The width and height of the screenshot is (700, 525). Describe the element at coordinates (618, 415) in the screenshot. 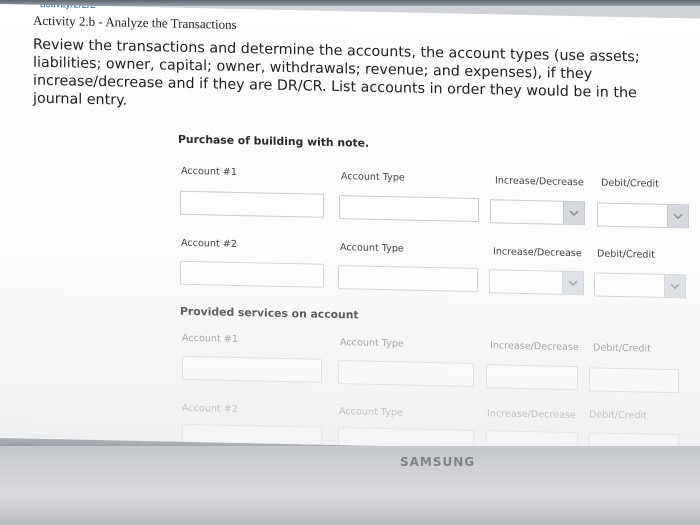

I see `t2-r2-drcr-label: Debit/Credit` at that location.